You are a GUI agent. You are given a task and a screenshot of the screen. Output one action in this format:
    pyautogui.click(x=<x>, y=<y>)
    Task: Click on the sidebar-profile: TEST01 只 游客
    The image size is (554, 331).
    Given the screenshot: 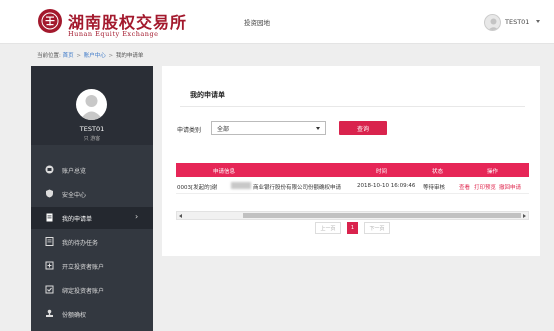 What is the action you would take?
    pyautogui.click(x=92, y=105)
    